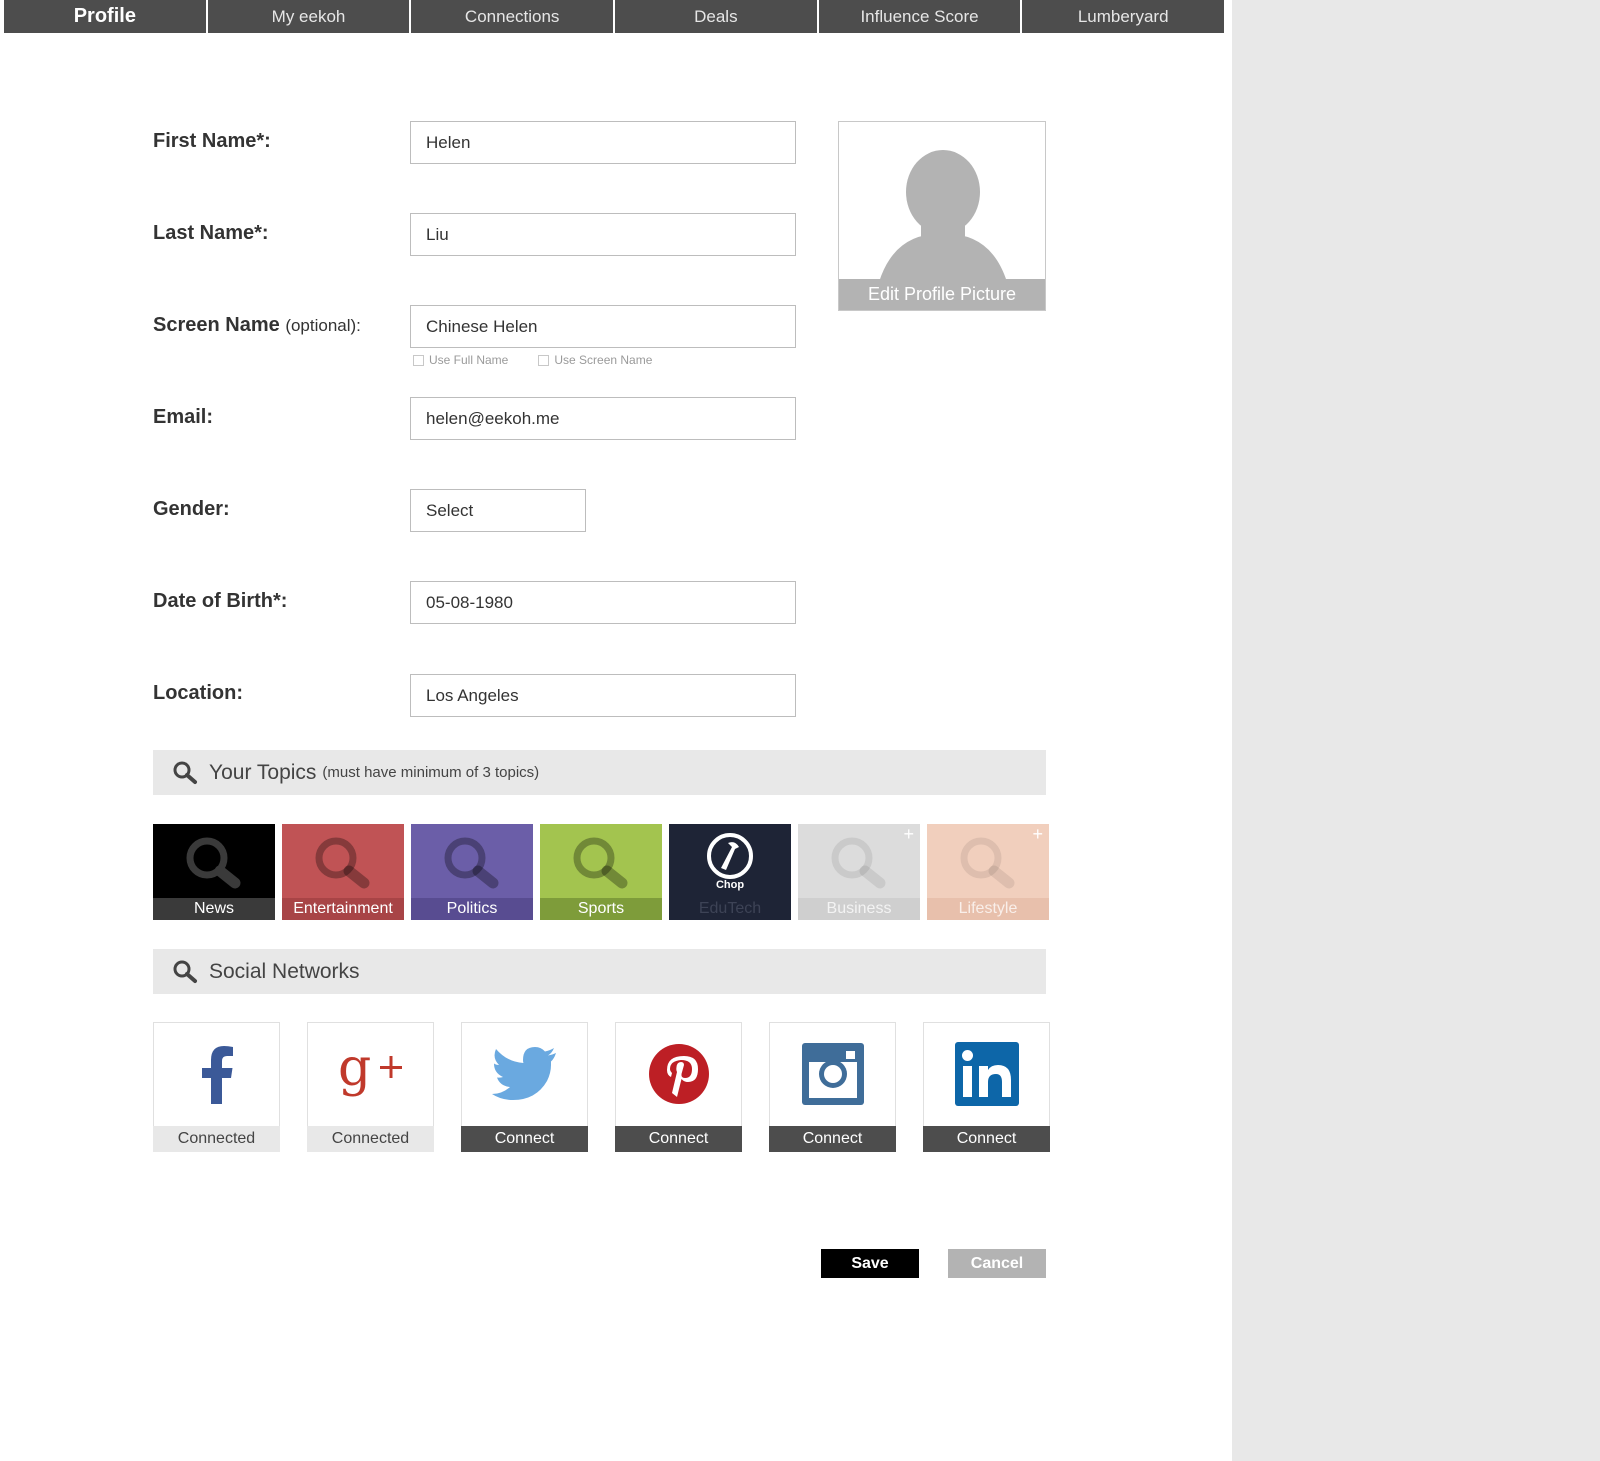 This screenshot has height=1461, width=1600. Describe the element at coordinates (216, 1139) in the screenshot. I see `facebook-status-button: Connected` at that location.